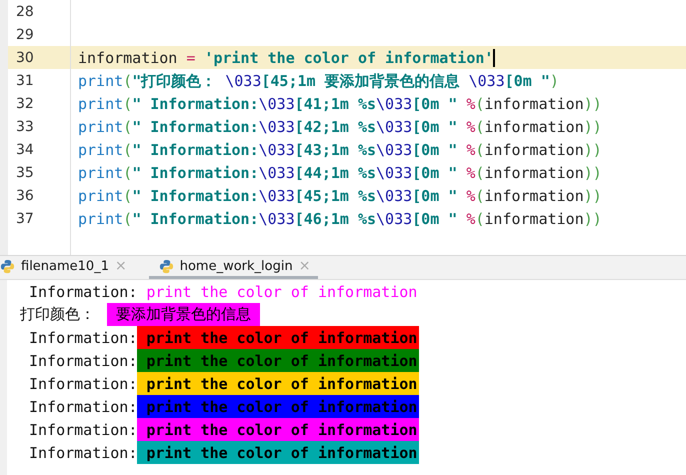 The image size is (686, 475). Describe the element at coordinates (25, 104) in the screenshot. I see `line-number: 32` at that location.